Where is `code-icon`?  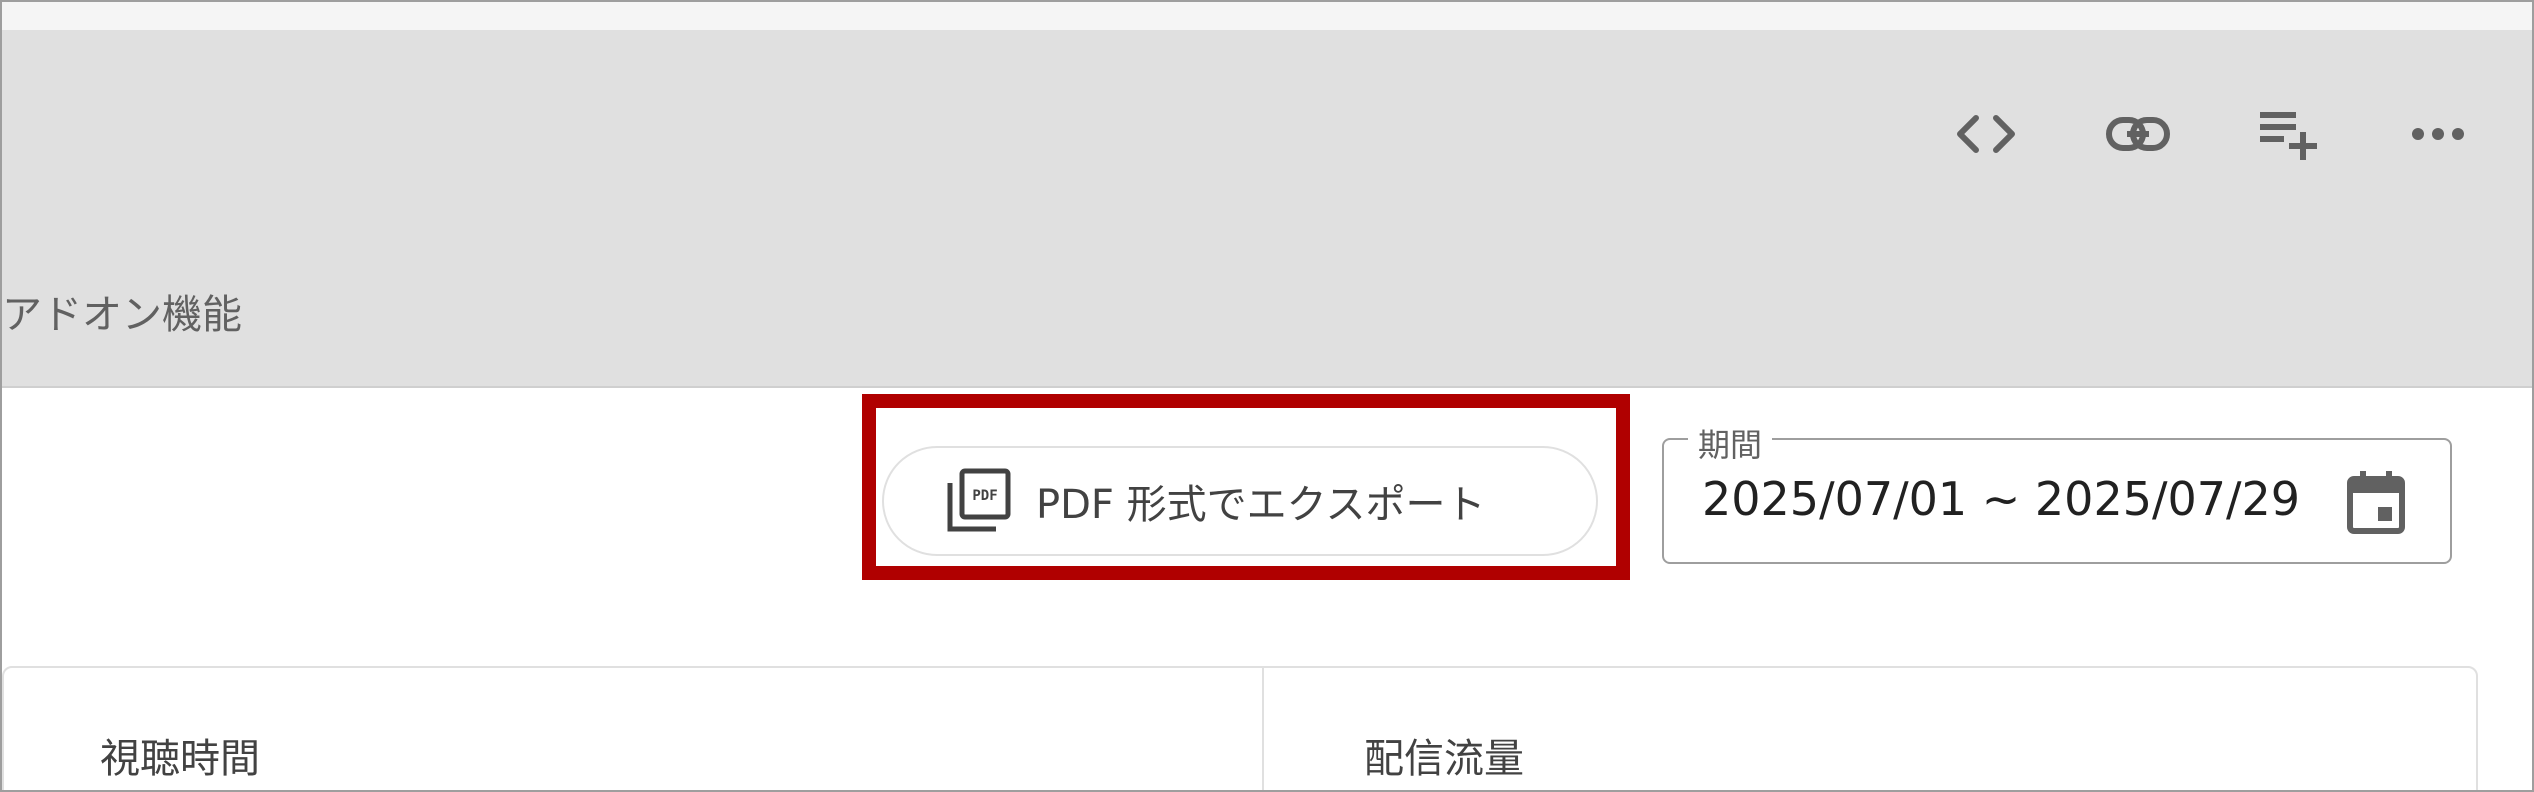
code-icon is located at coordinates (1986, 134).